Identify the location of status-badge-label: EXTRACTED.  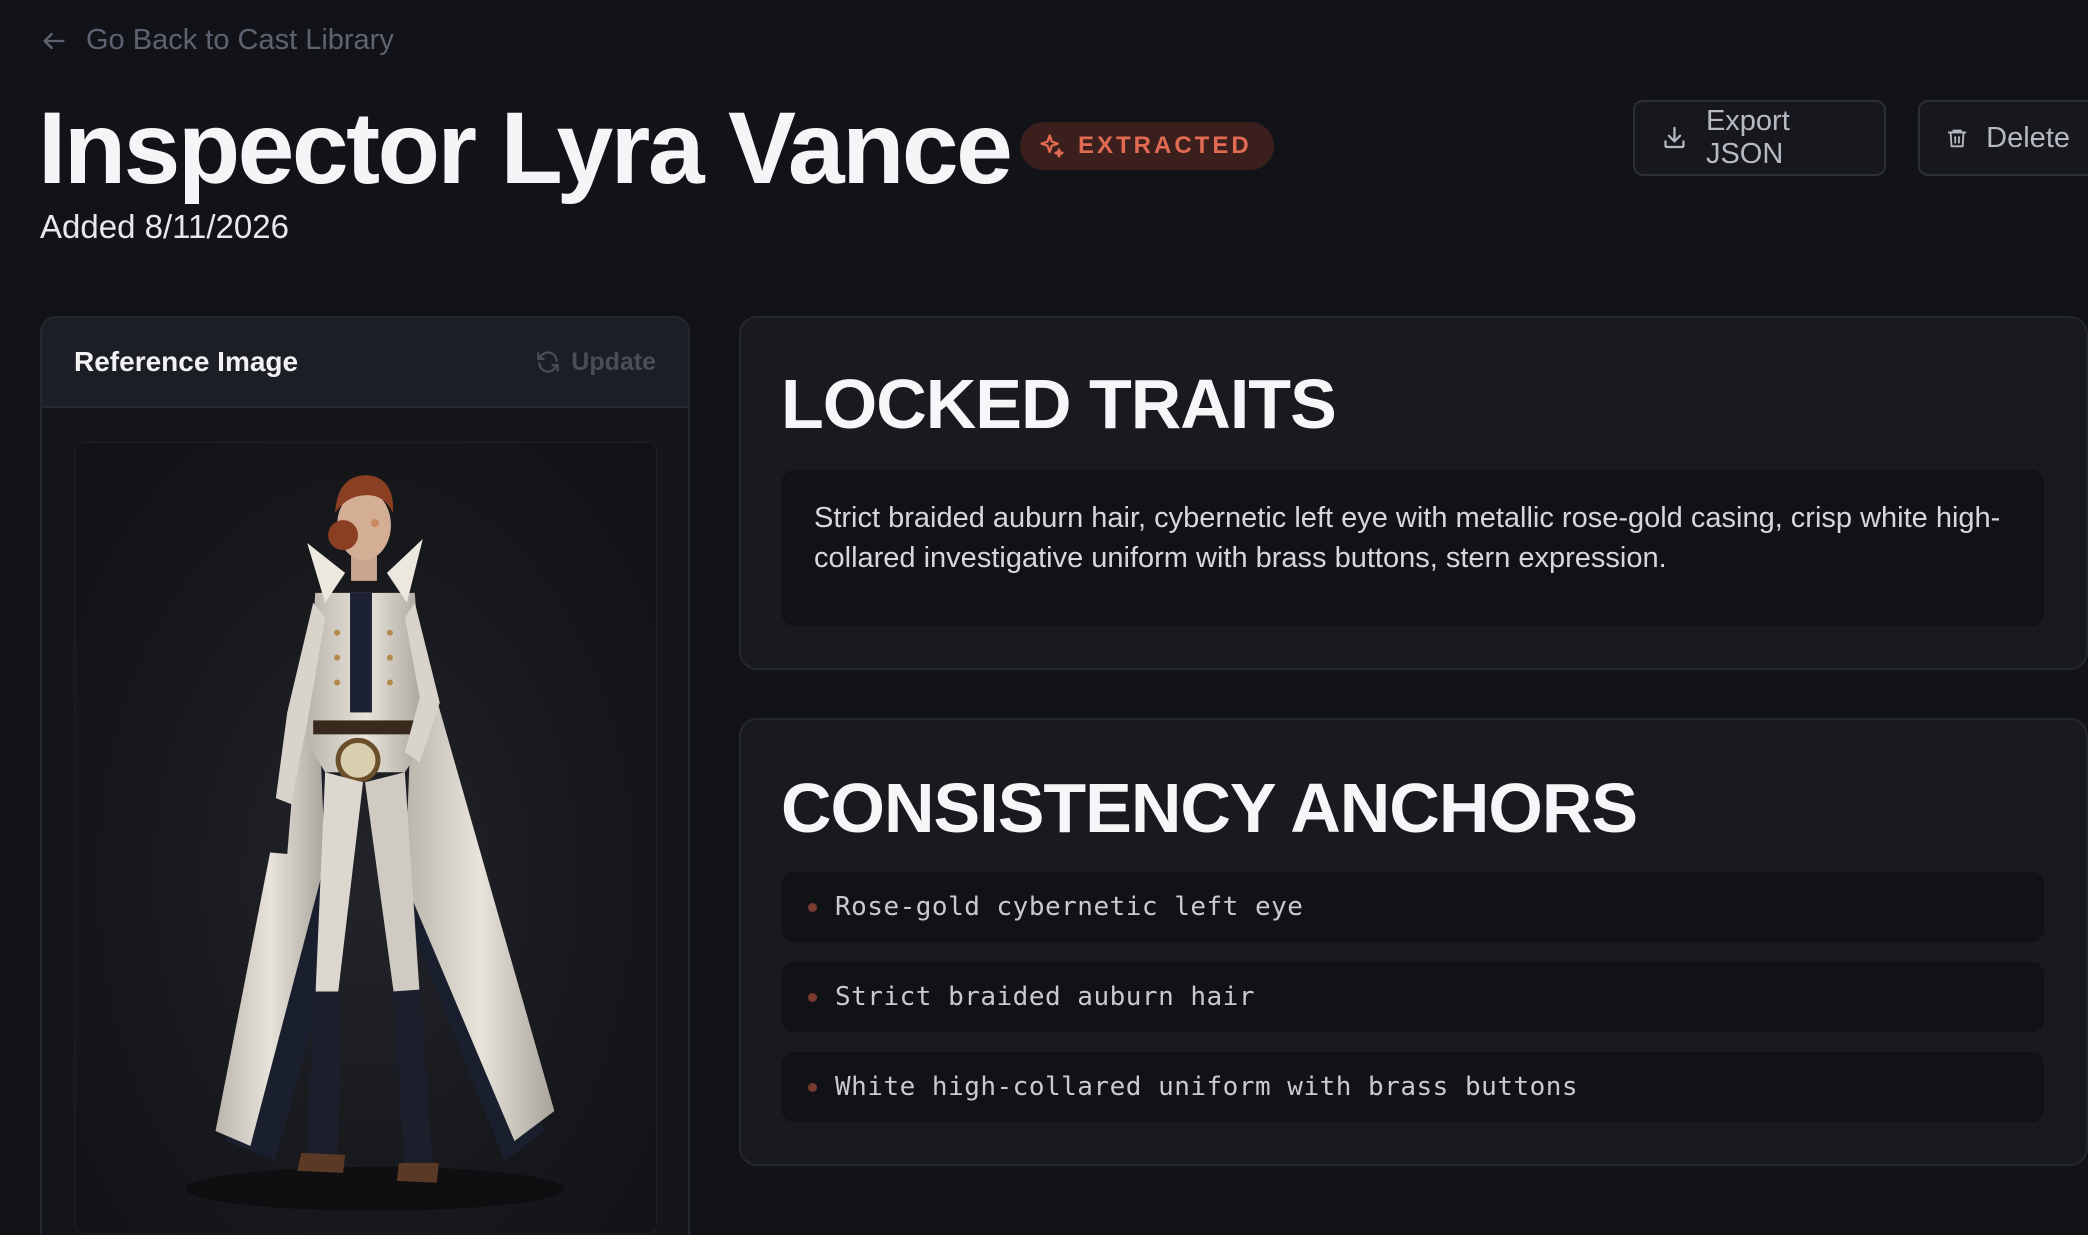
(1165, 145).